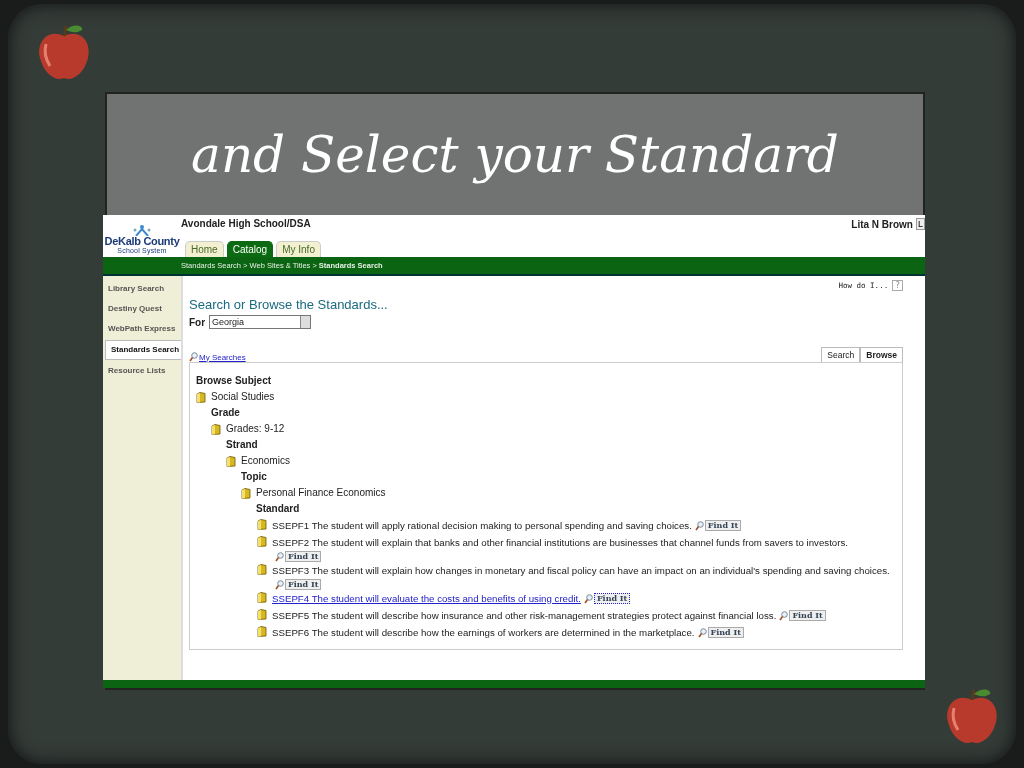 This screenshot has height=768, width=1024. Describe the element at coordinates (226, 413) in the screenshot. I see `level-heading: Grade` at that location.